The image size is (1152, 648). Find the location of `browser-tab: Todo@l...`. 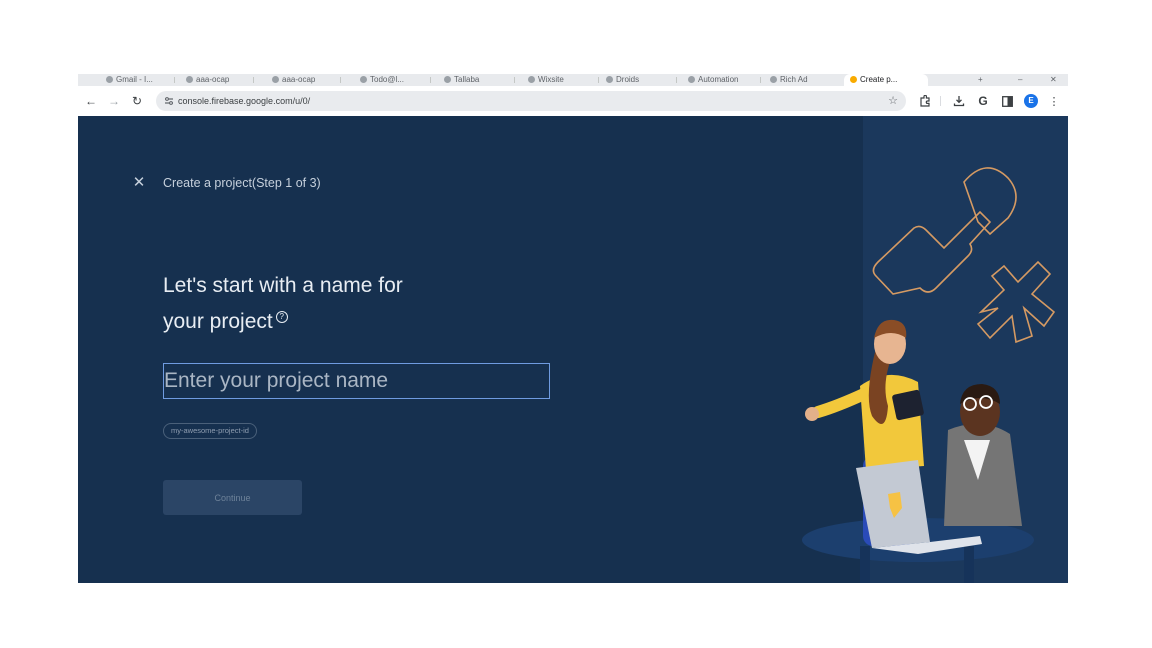

browser-tab: Todo@l... is located at coordinates (391, 80).